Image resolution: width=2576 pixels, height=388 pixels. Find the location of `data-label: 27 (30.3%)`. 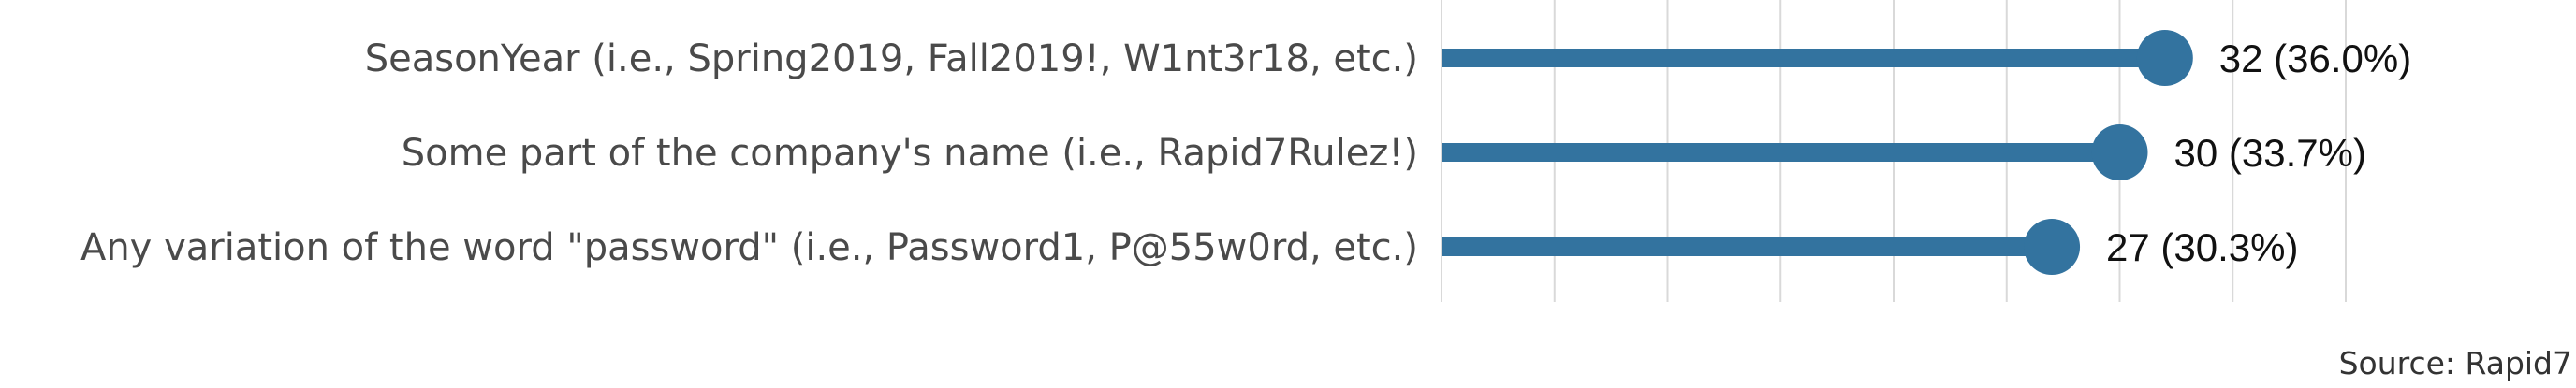

data-label: 27 (30.3%) is located at coordinates (2202, 247).